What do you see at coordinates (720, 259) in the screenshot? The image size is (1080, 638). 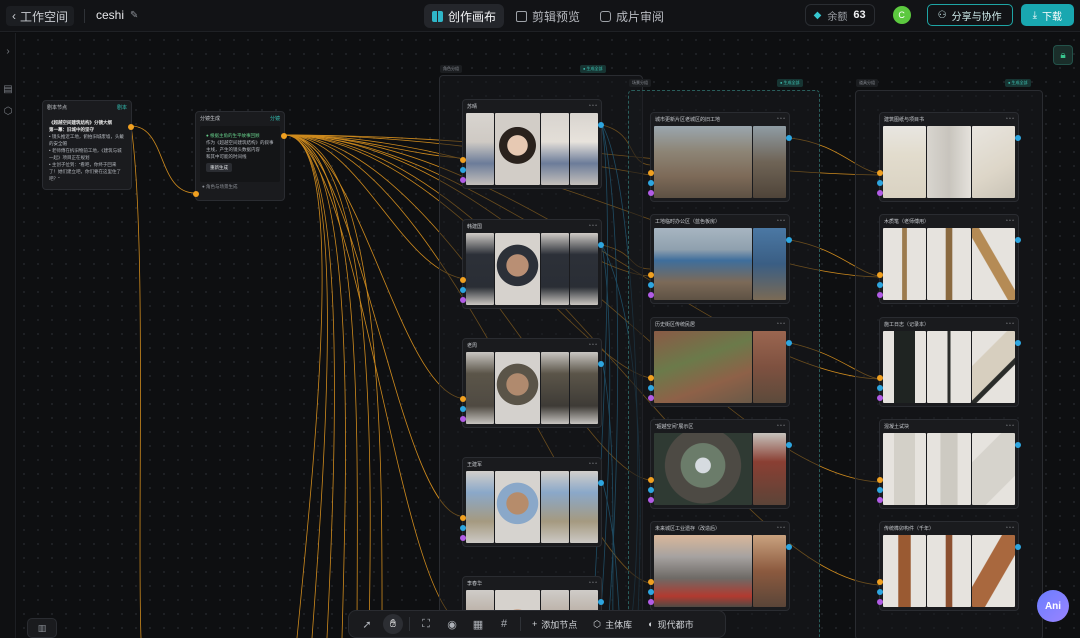 I see `scene-card: 工地临时办公区（蓝色板房） ▫ ▫ ▫` at bounding box center [720, 259].